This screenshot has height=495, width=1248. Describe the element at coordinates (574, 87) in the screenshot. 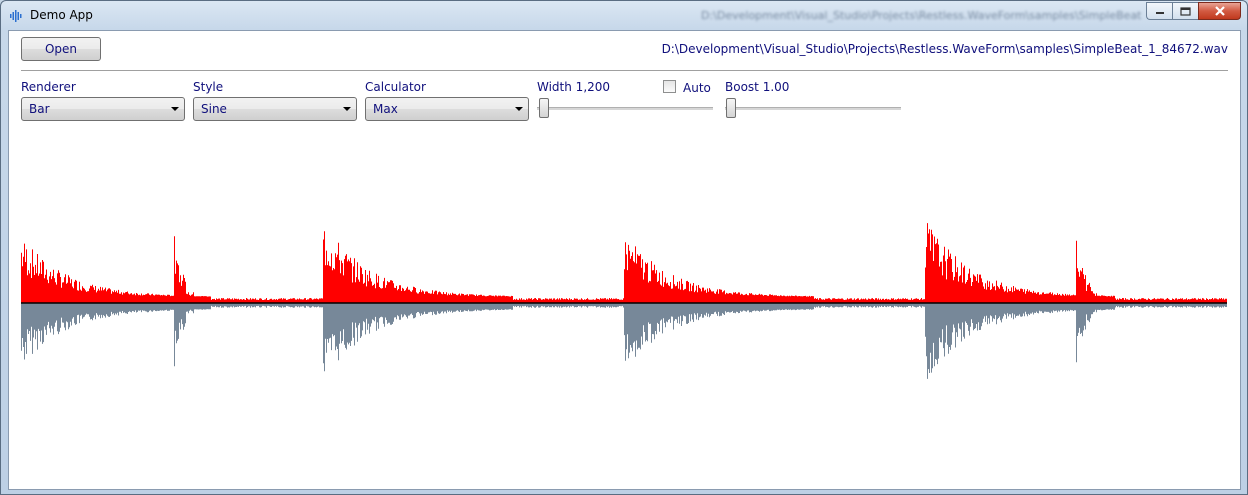

I see `width-label: Width 1,200` at that location.